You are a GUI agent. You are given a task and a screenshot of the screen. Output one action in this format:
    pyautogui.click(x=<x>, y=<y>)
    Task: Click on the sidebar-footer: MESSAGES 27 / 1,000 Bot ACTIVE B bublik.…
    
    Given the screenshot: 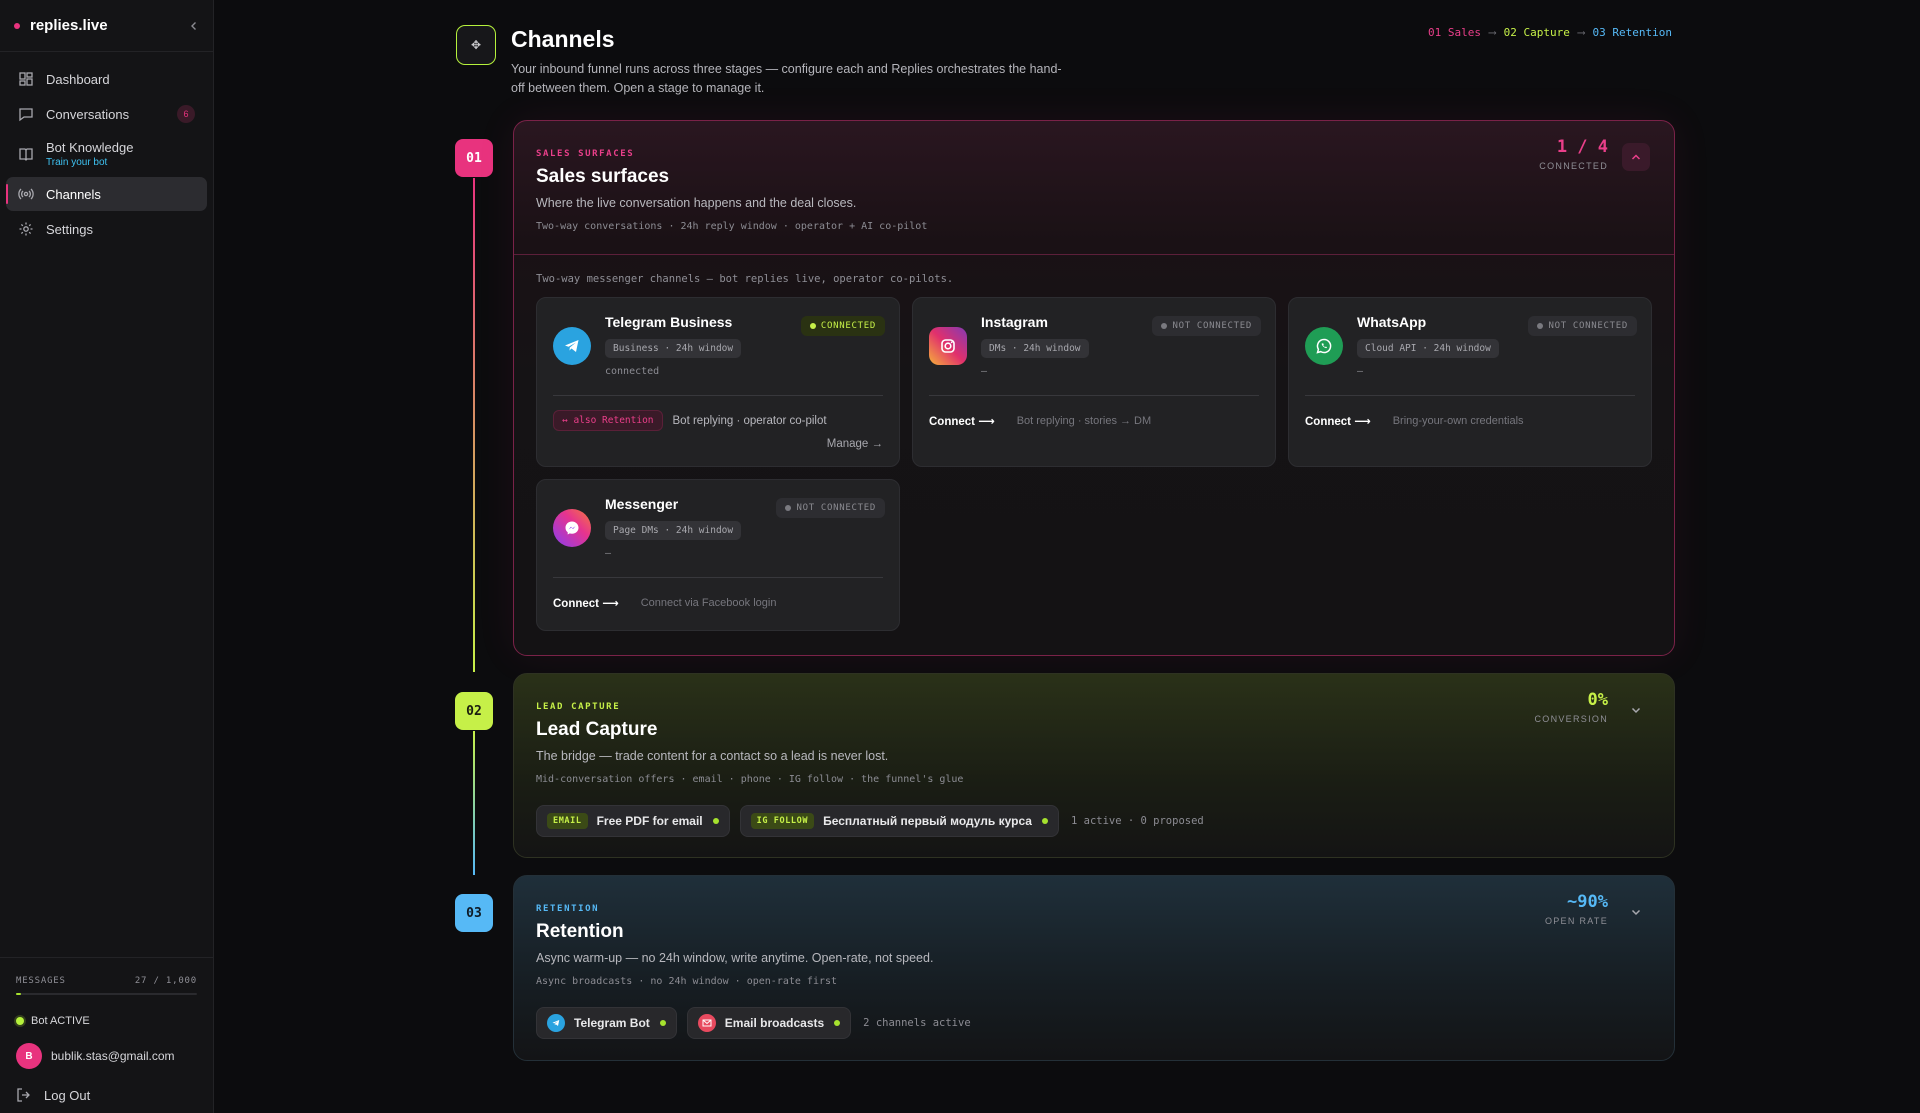 What is the action you would take?
    pyautogui.click(x=106, y=1035)
    